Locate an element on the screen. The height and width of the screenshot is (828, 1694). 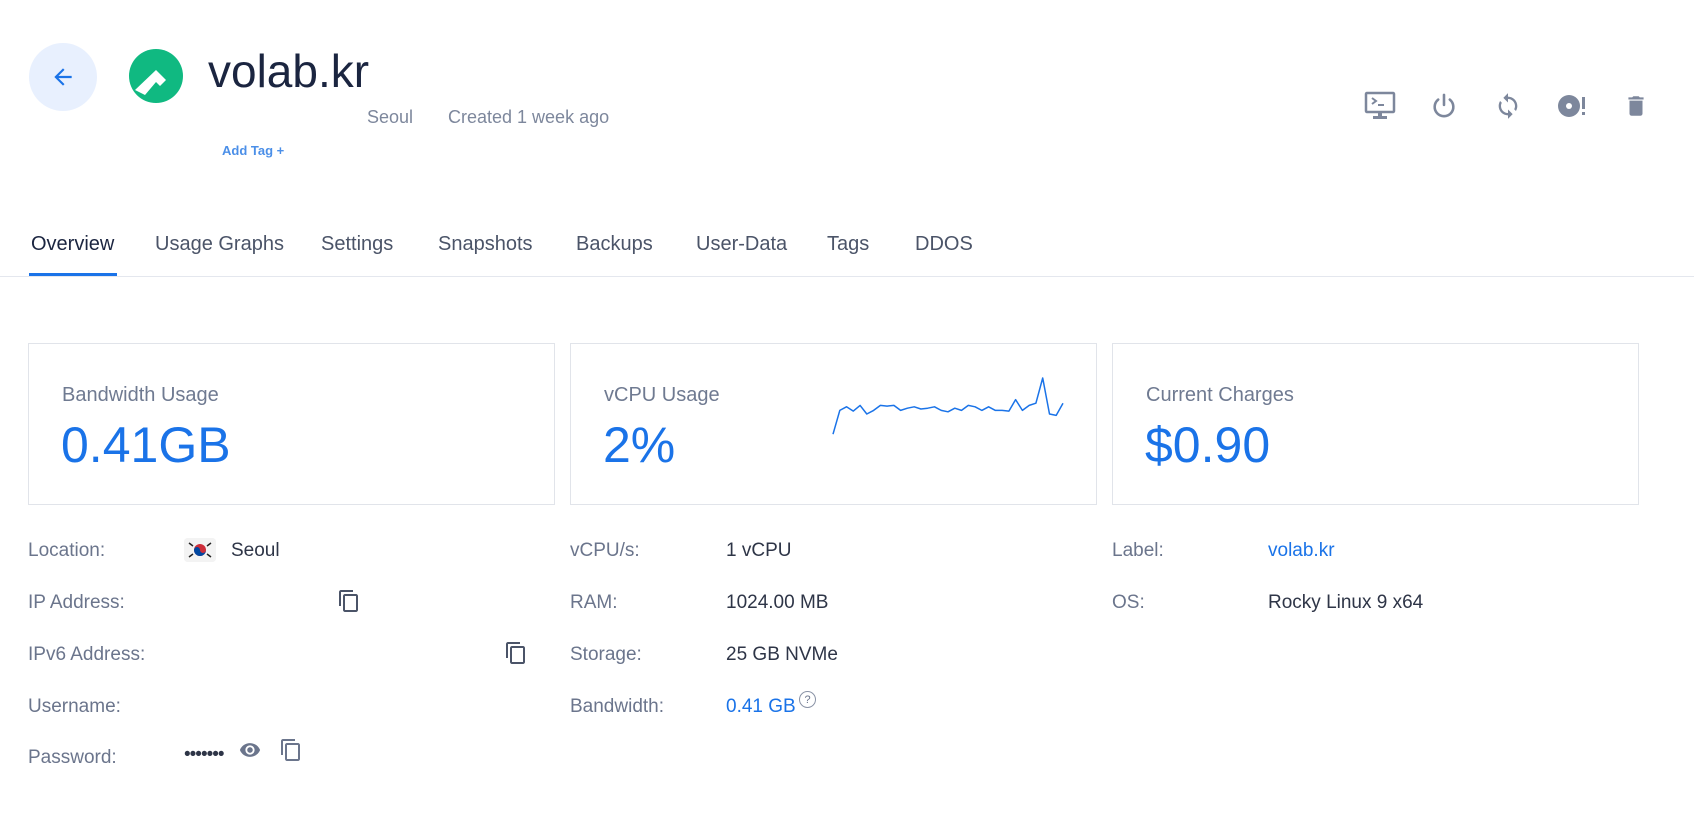
show-password-button is located at coordinates (250, 750).